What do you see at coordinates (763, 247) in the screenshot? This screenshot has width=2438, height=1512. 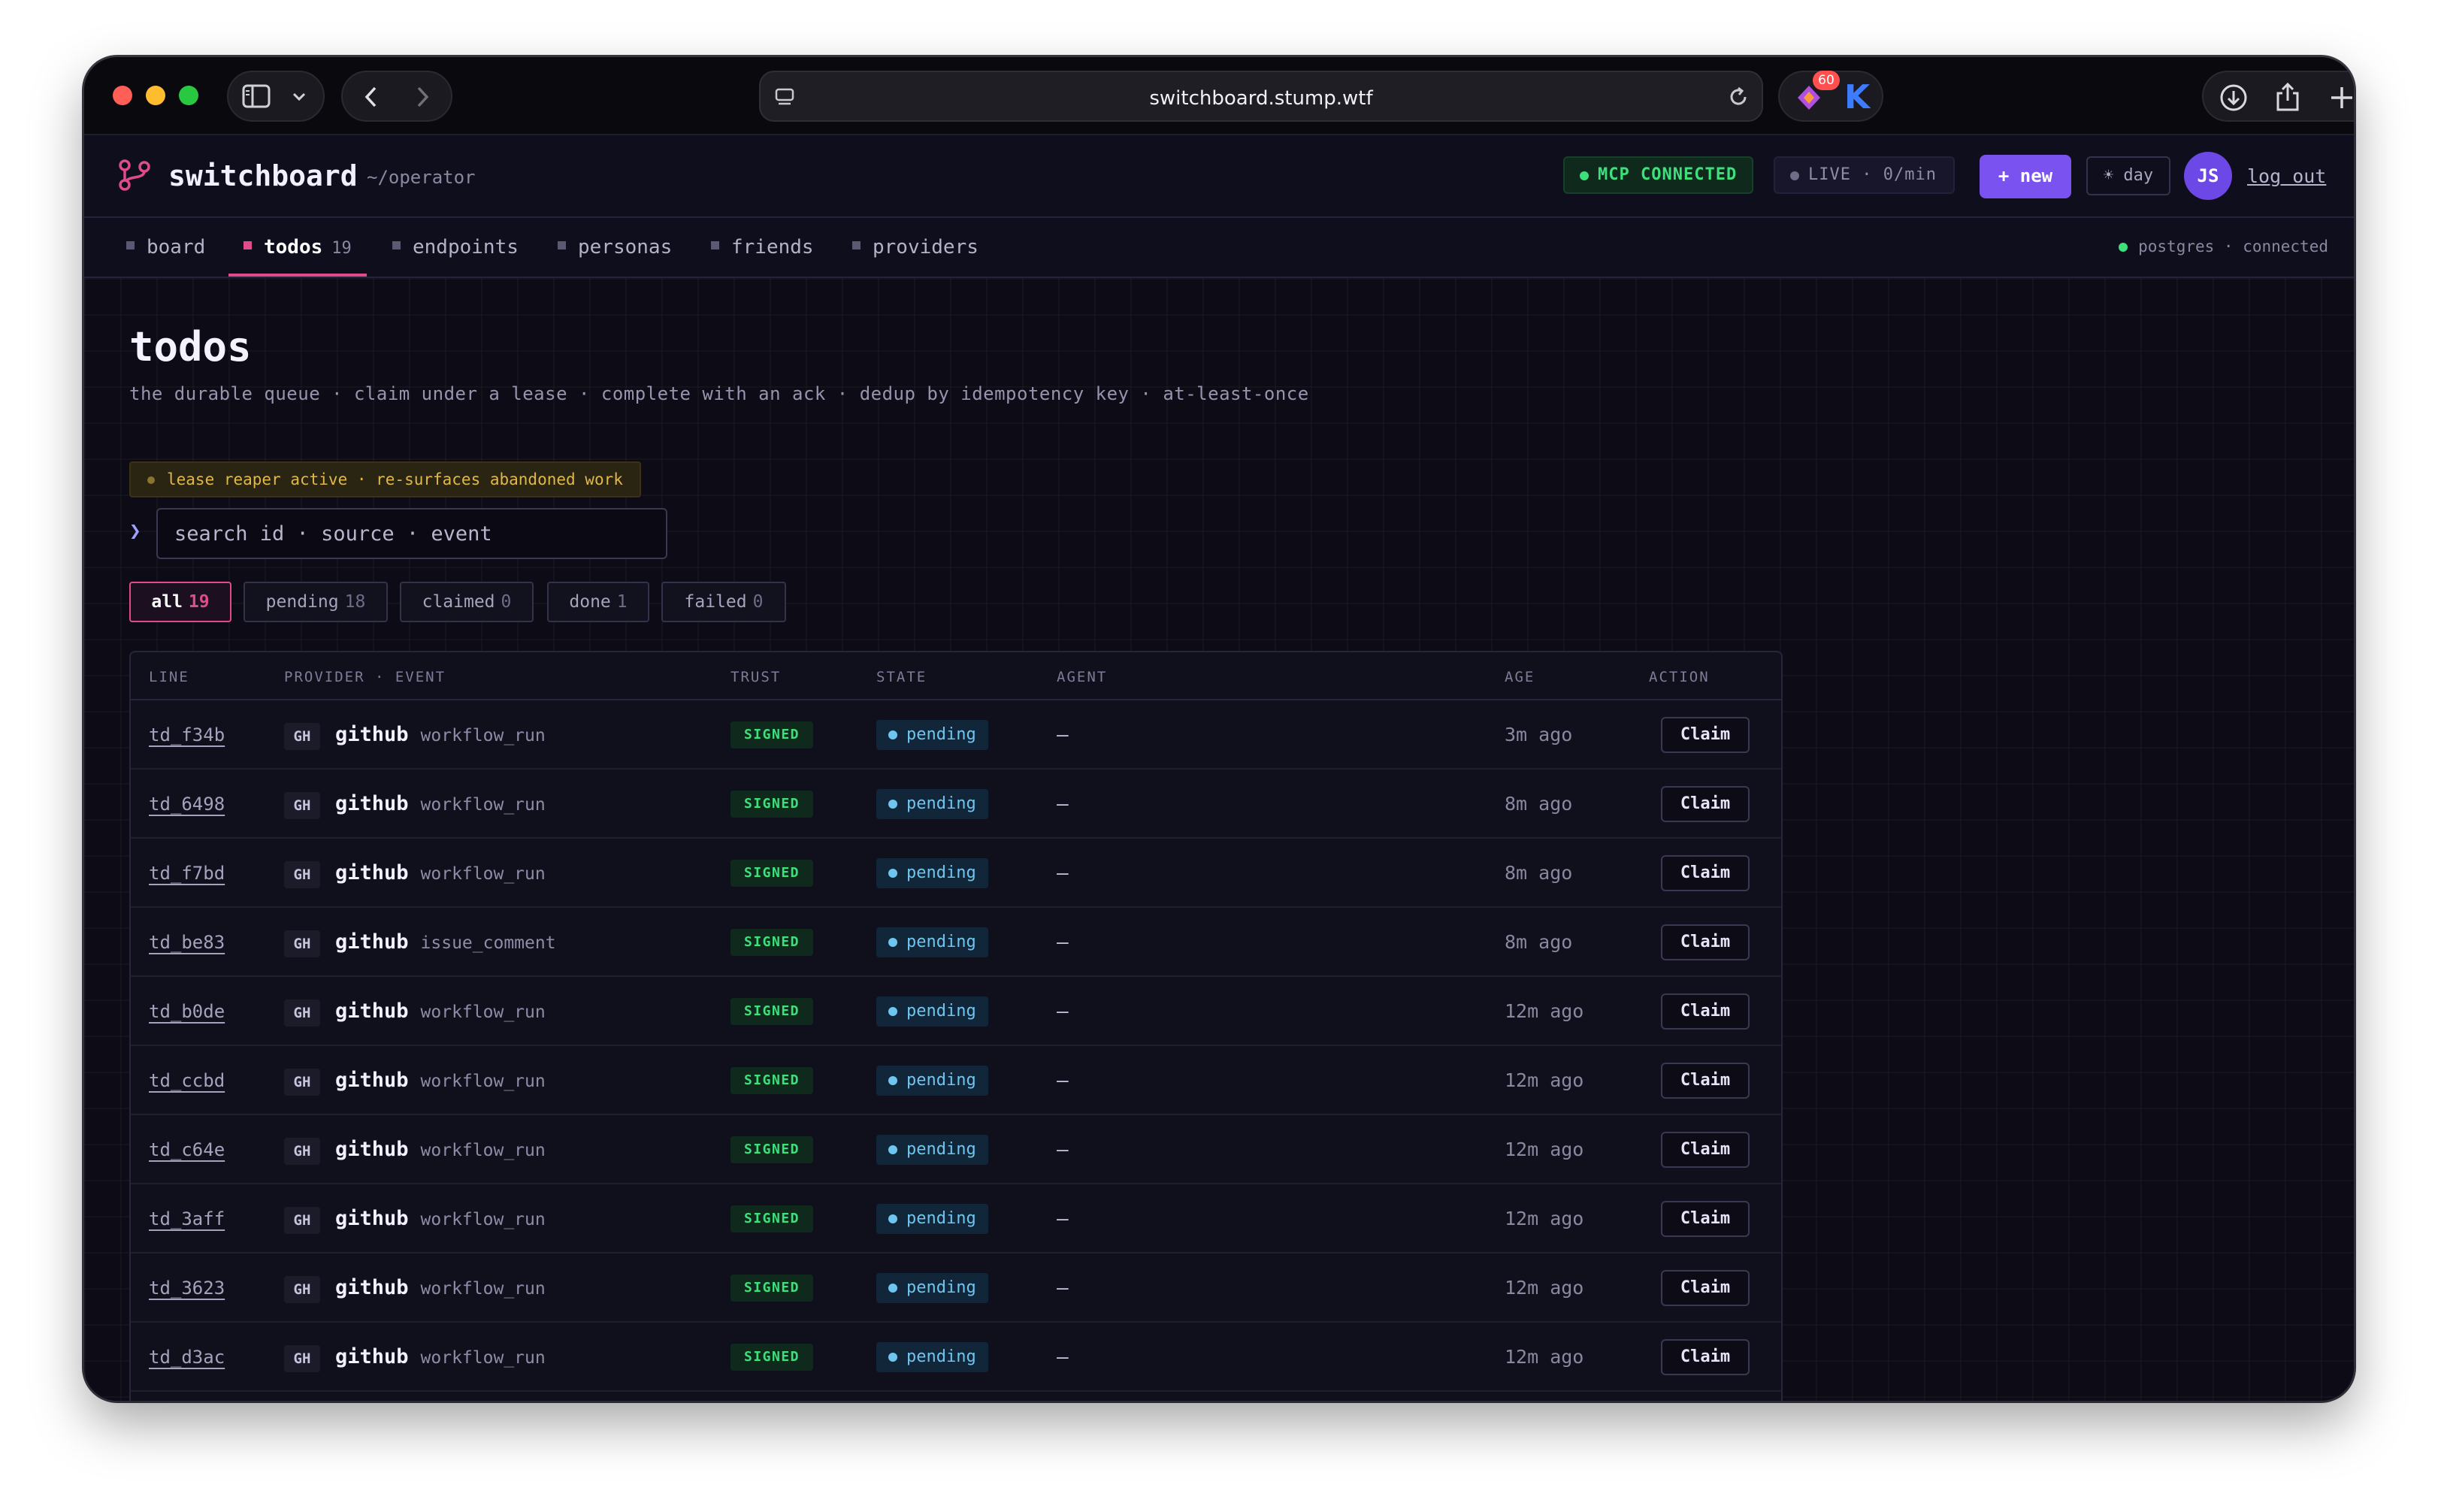 I see `tab-friends: friends` at bounding box center [763, 247].